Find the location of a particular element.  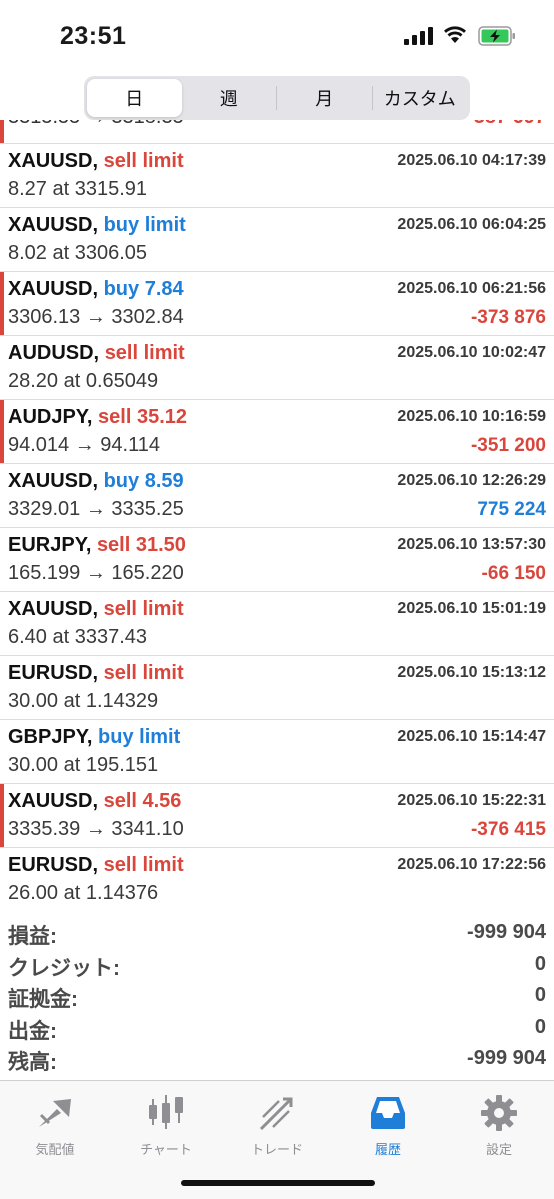

order-title: XAUUSD, buy limit is located at coordinates (97, 225).